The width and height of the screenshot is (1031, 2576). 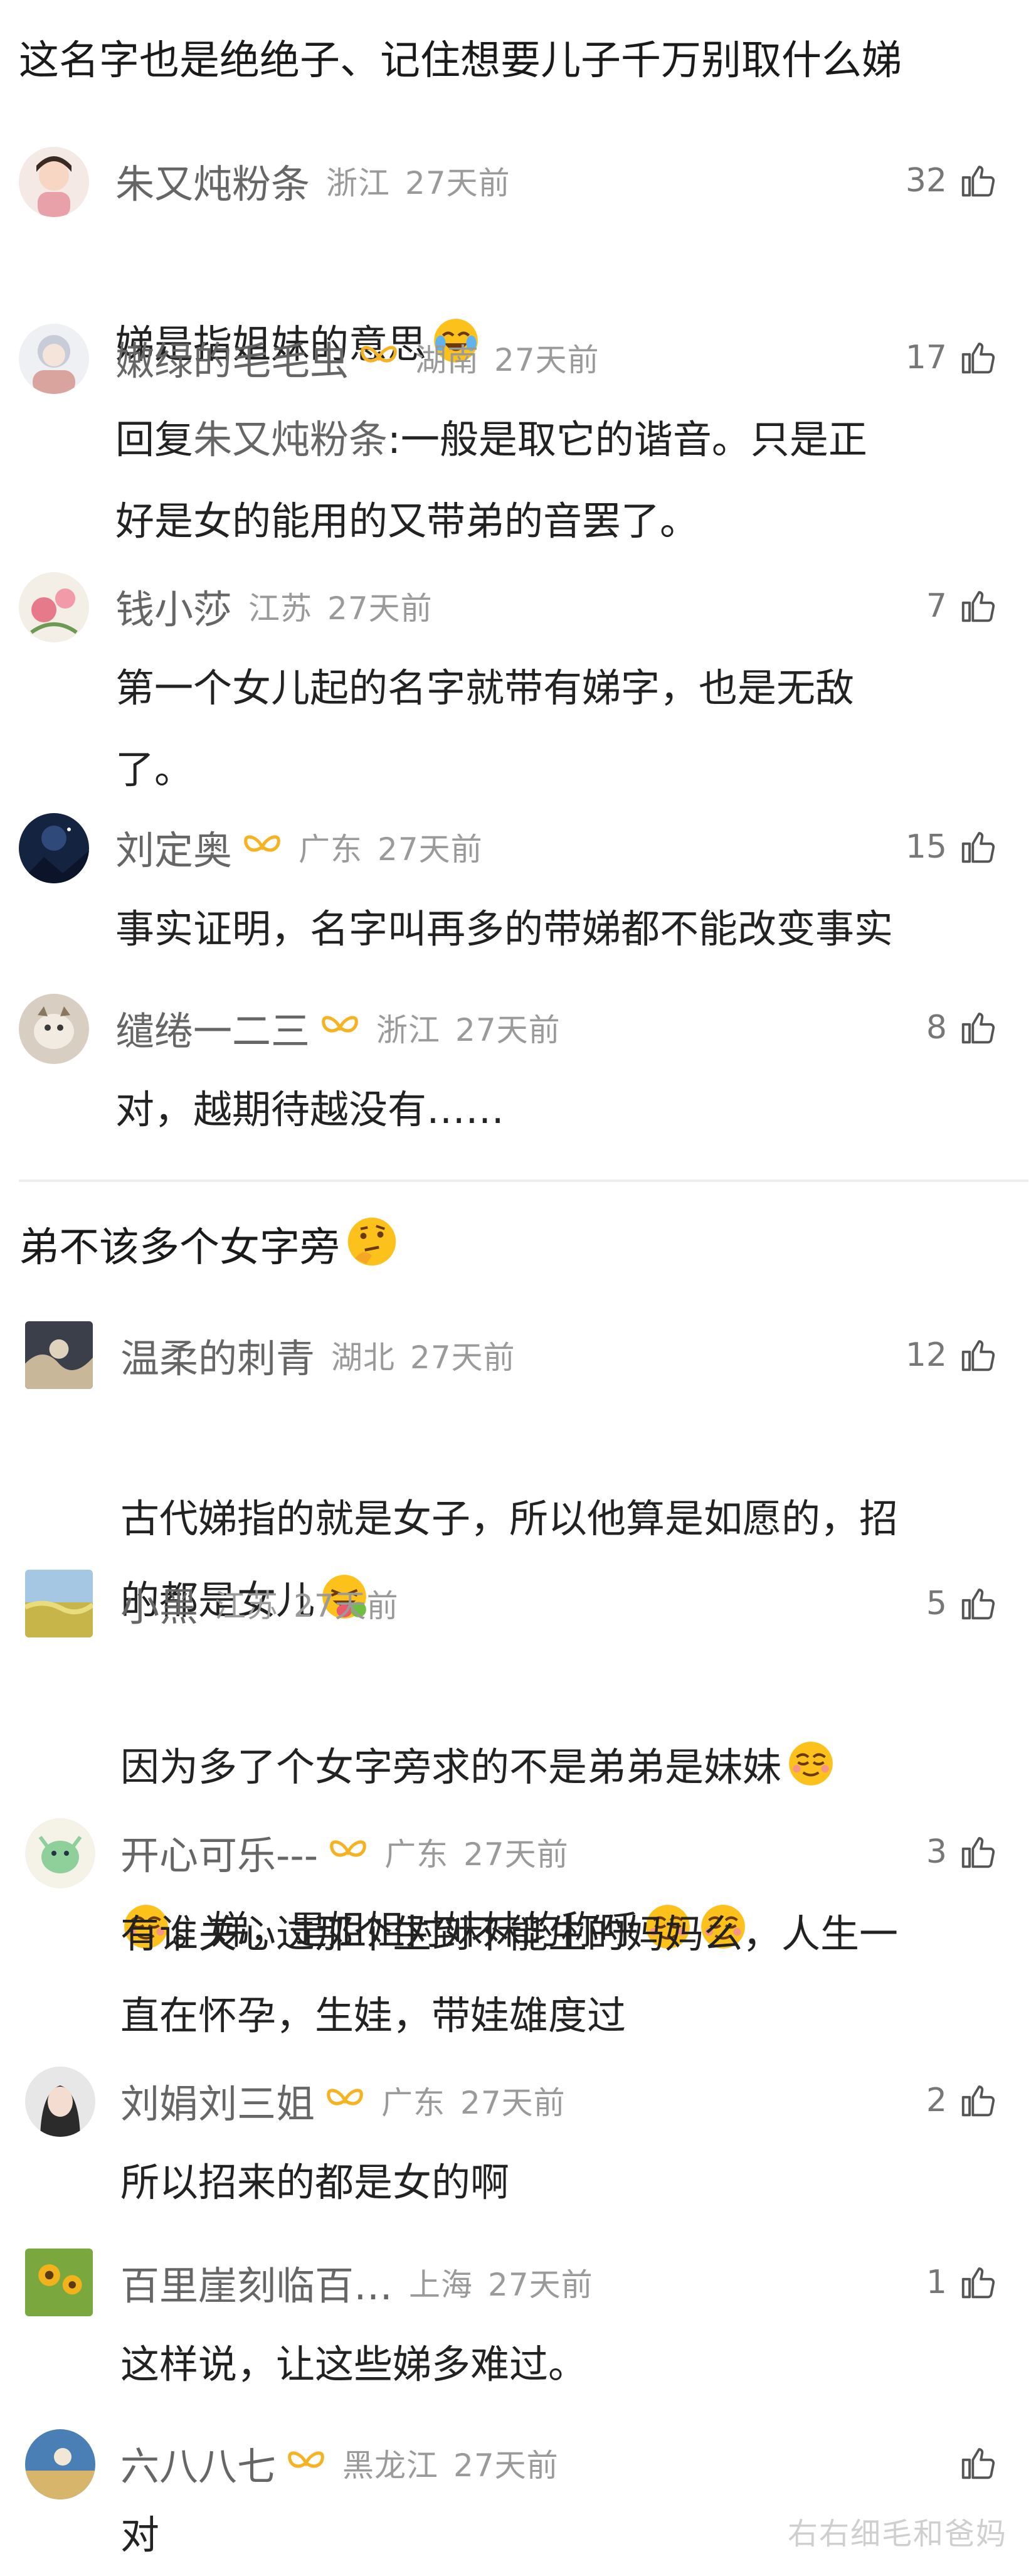 What do you see at coordinates (936, 2282) in the screenshot?
I see `like-count: 1` at bounding box center [936, 2282].